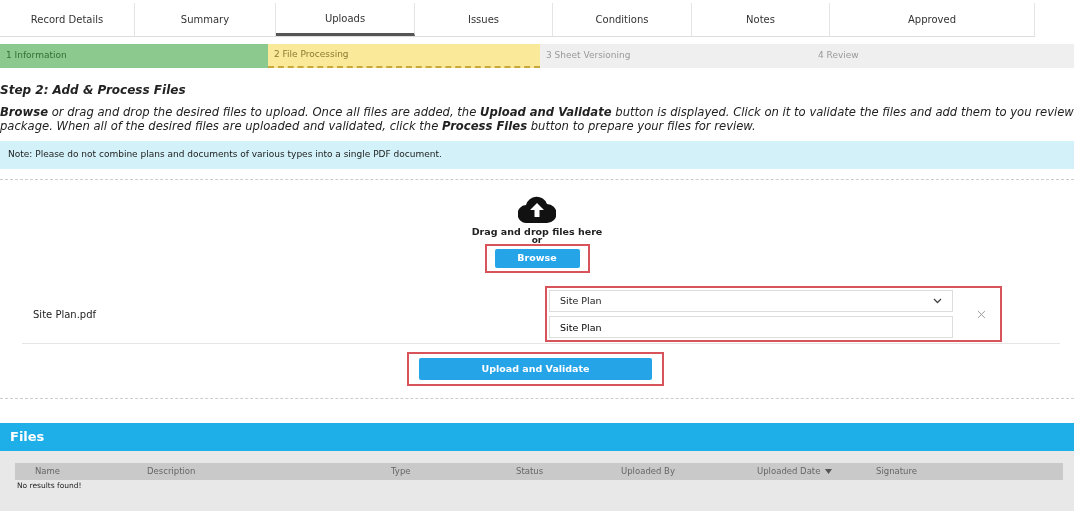 The image size is (1074, 514). What do you see at coordinates (345, 19) in the screenshot?
I see `tab: Uploads` at bounding box center [345, 19].